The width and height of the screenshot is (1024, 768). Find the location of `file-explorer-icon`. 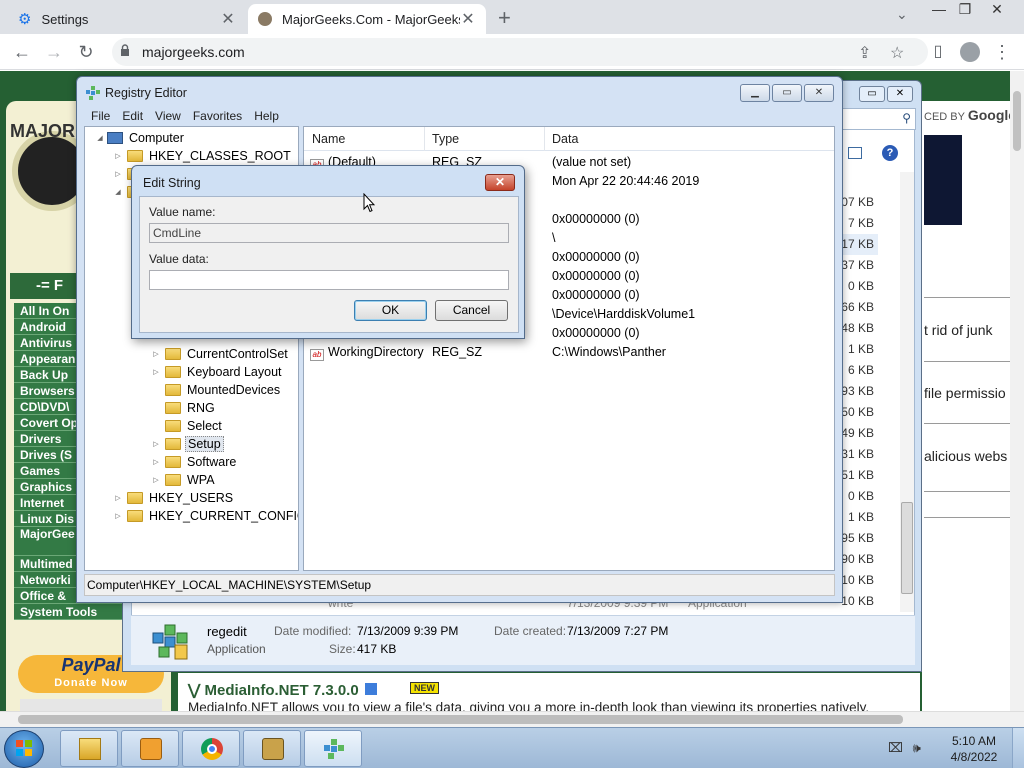

file-explorer-icon is located at coordinates (90, 749).